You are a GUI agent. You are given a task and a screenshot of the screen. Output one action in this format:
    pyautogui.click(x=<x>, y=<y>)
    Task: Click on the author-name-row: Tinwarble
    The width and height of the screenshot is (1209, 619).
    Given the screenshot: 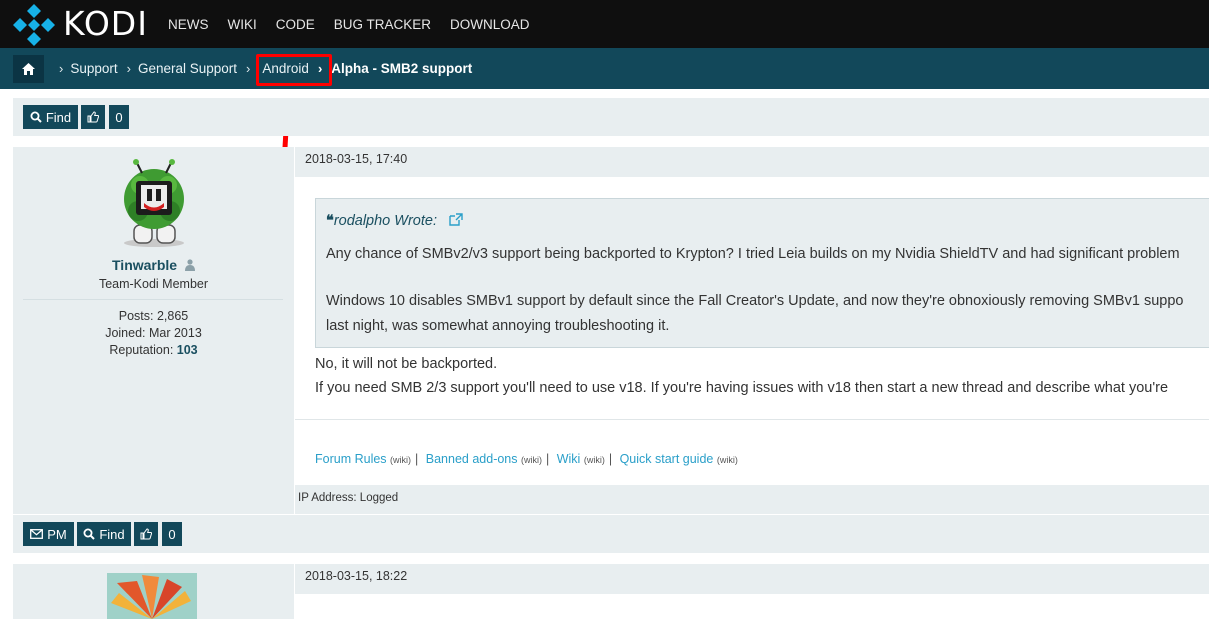 What is the action you would take?
    pyautogui.click(x=153, y=265)
    